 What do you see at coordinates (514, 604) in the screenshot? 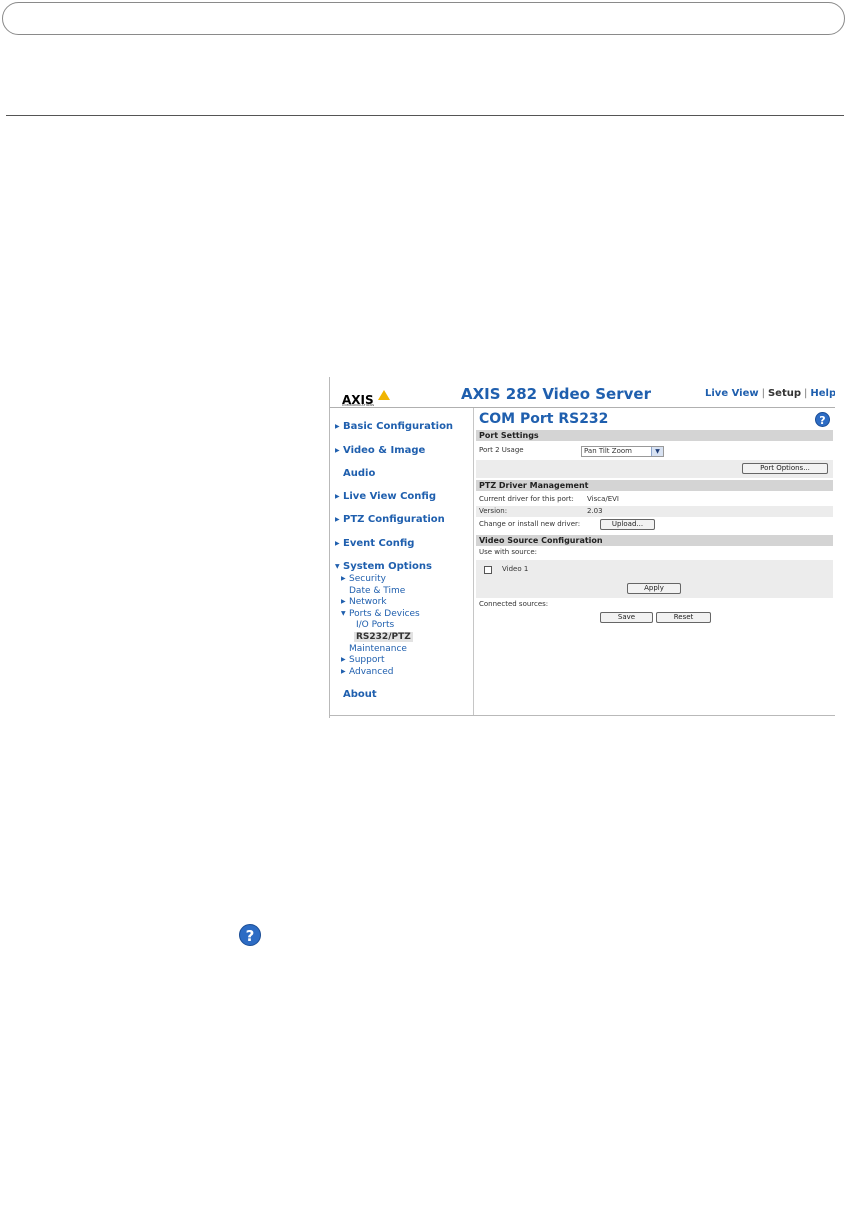
I see `connected-sources-label: Connected sources:` at bounding box center [514, 604].